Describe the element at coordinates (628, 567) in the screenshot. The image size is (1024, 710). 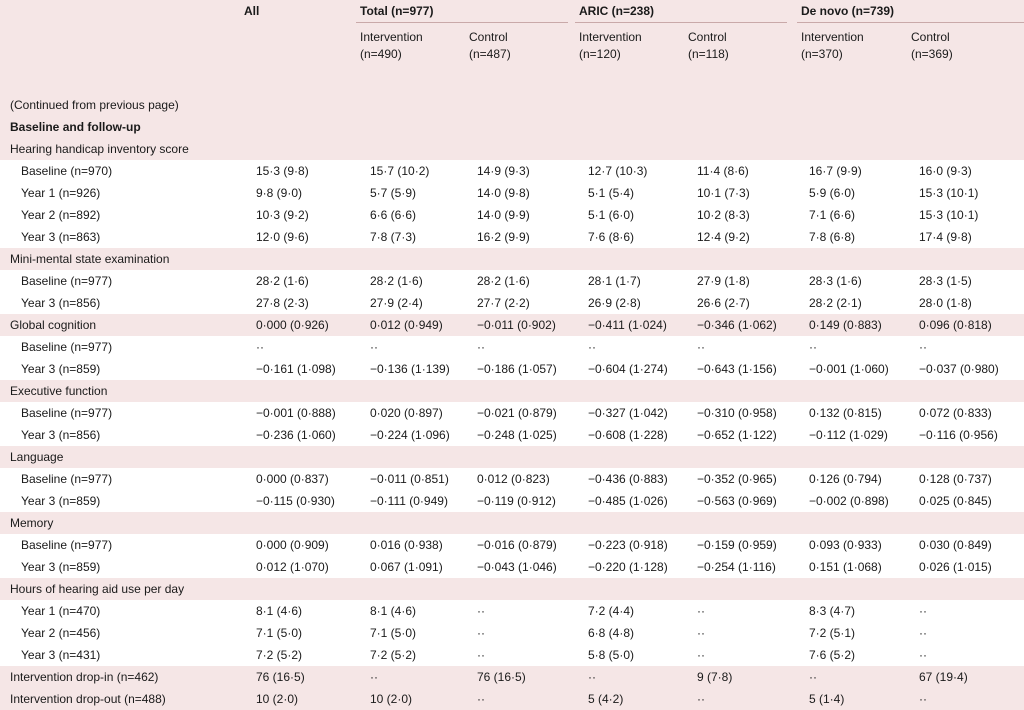
I see `table-cell: −0·220 (1·128)` at that location.